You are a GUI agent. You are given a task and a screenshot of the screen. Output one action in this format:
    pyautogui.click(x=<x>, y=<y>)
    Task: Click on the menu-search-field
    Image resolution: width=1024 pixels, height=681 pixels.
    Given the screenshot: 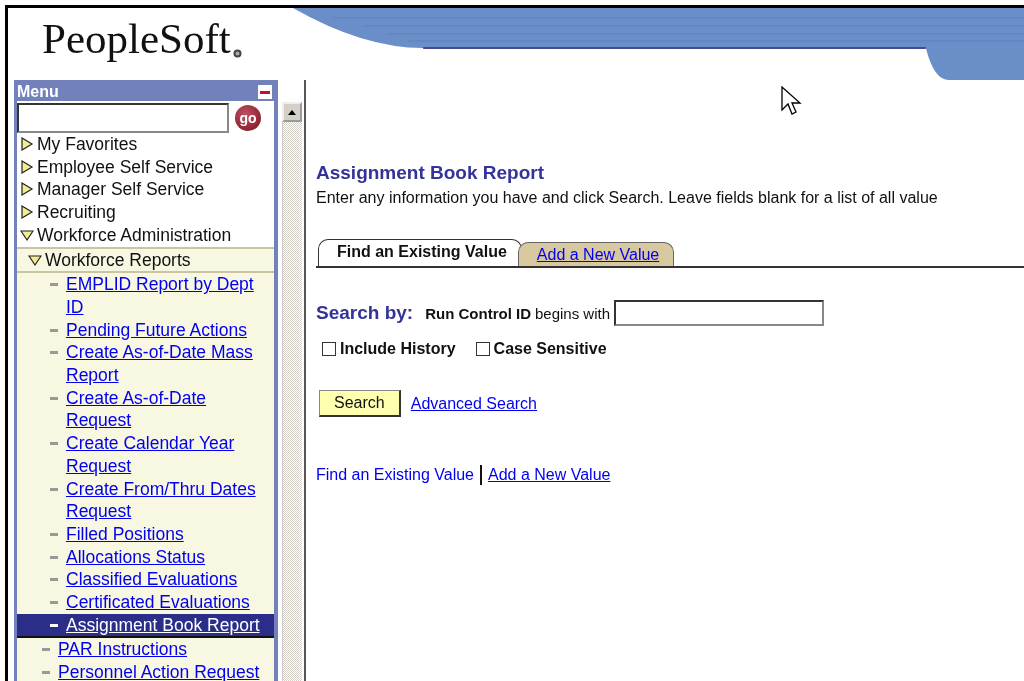 What is the action you would take?
    pyautogui.click(x=123, y=118)
    